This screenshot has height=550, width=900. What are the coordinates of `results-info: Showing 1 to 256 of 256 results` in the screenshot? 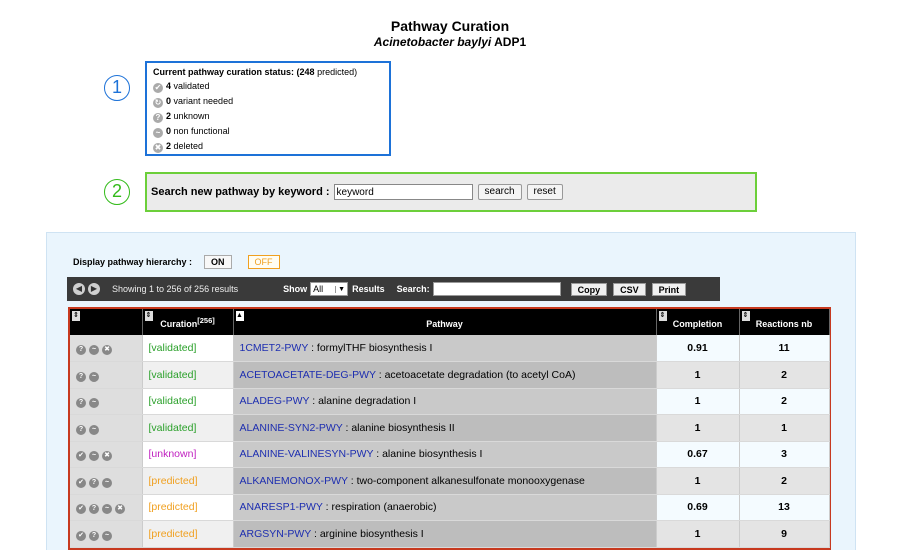 It's located at (175, 289).